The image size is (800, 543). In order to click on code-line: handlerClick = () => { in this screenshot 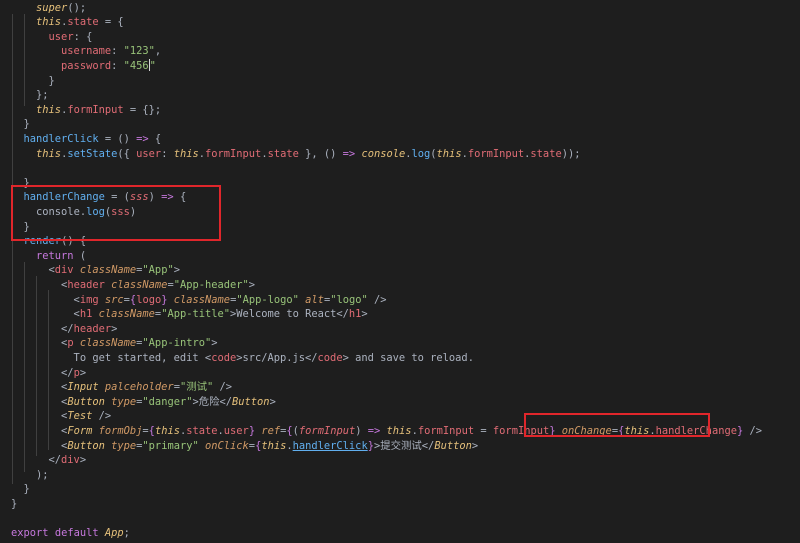, I will do `click(86, 139)`.